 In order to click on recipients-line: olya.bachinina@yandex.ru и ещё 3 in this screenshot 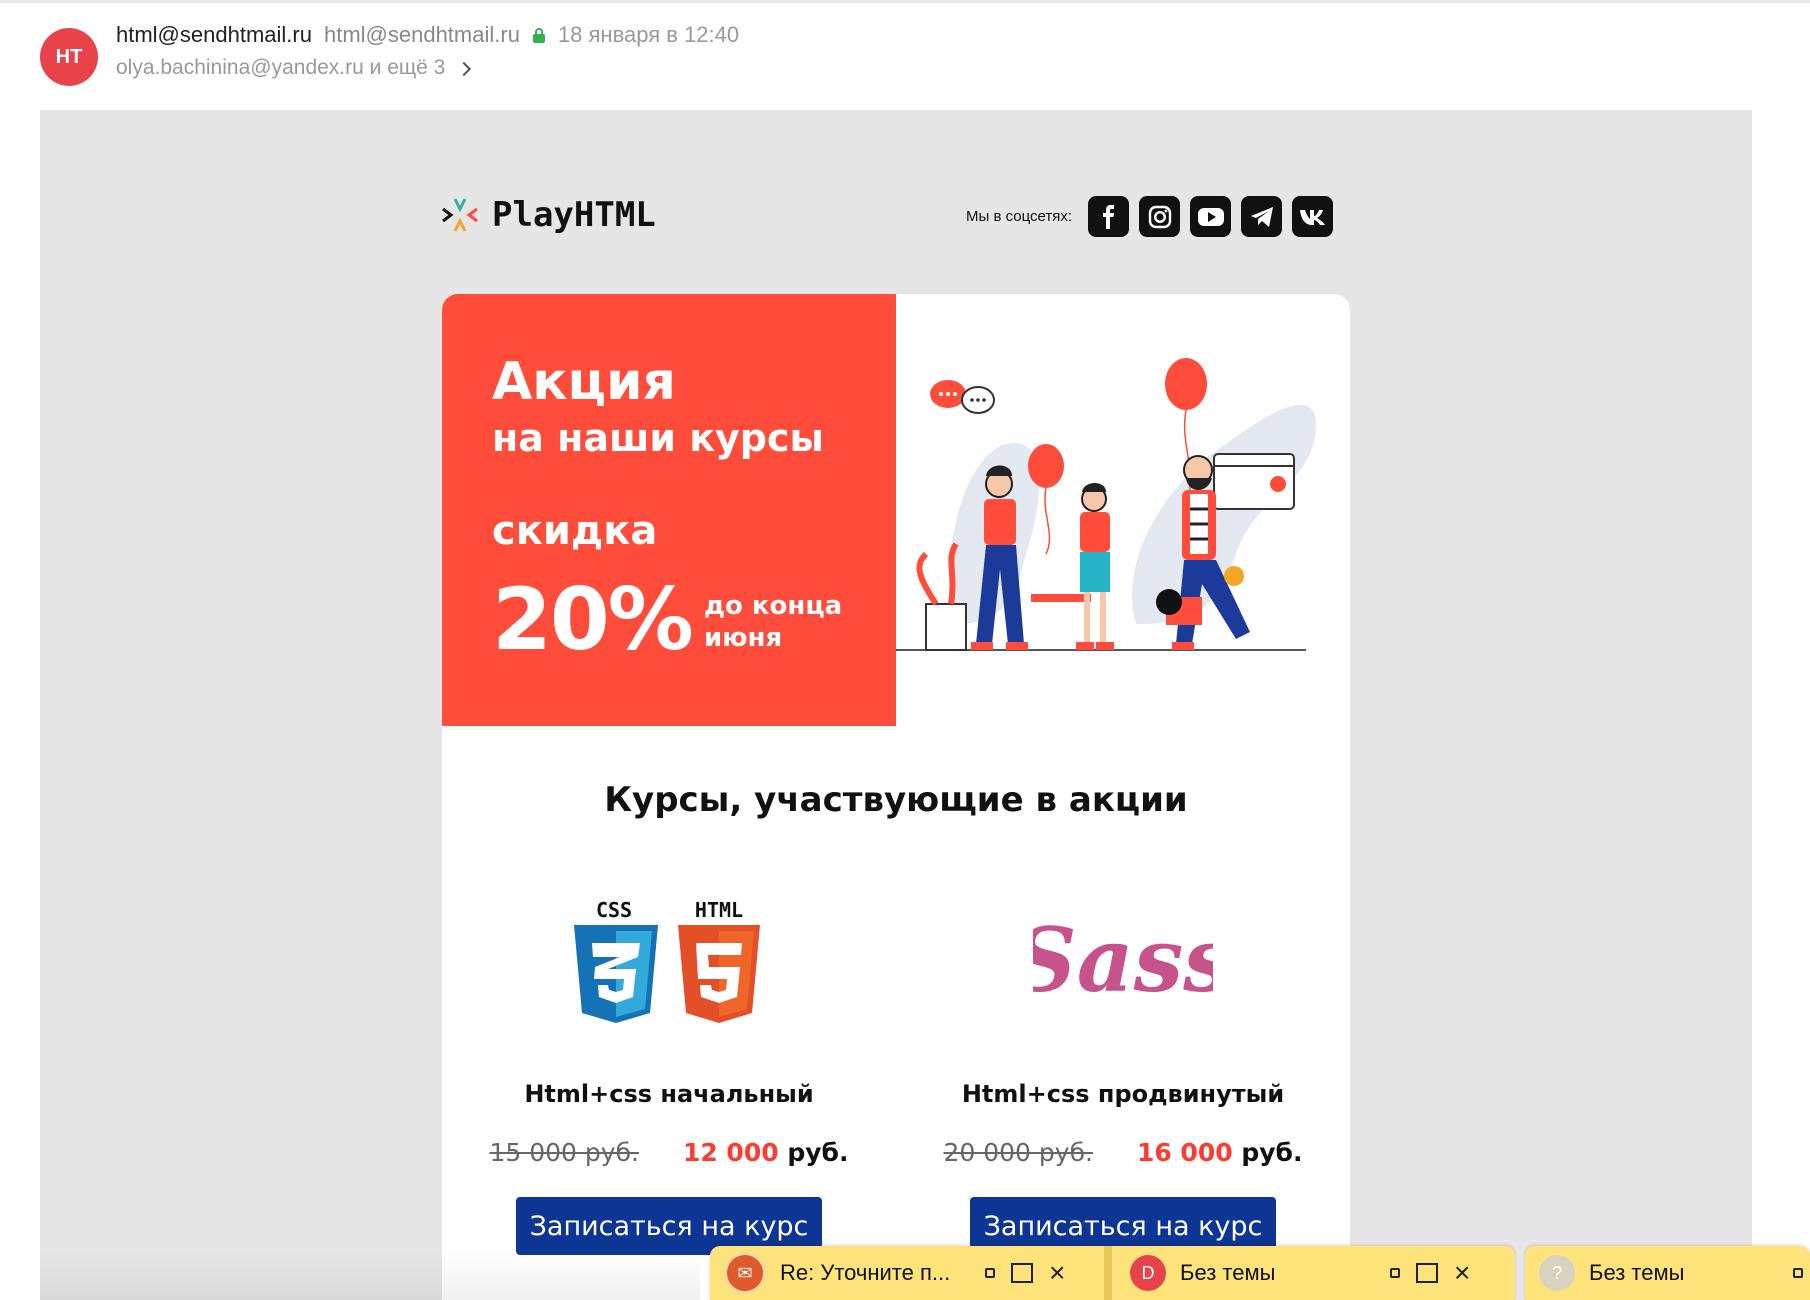, I will do `click(294, 68)`.